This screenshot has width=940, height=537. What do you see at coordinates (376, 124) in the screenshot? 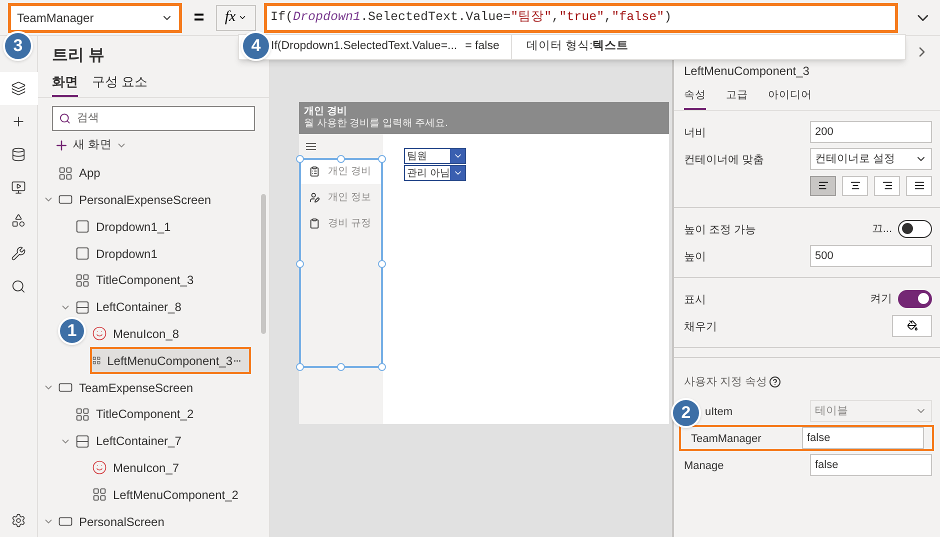
I see `header-subtitle: 월 사용한 경비를 입력해 주세요.` at bounding box center [376, 124].